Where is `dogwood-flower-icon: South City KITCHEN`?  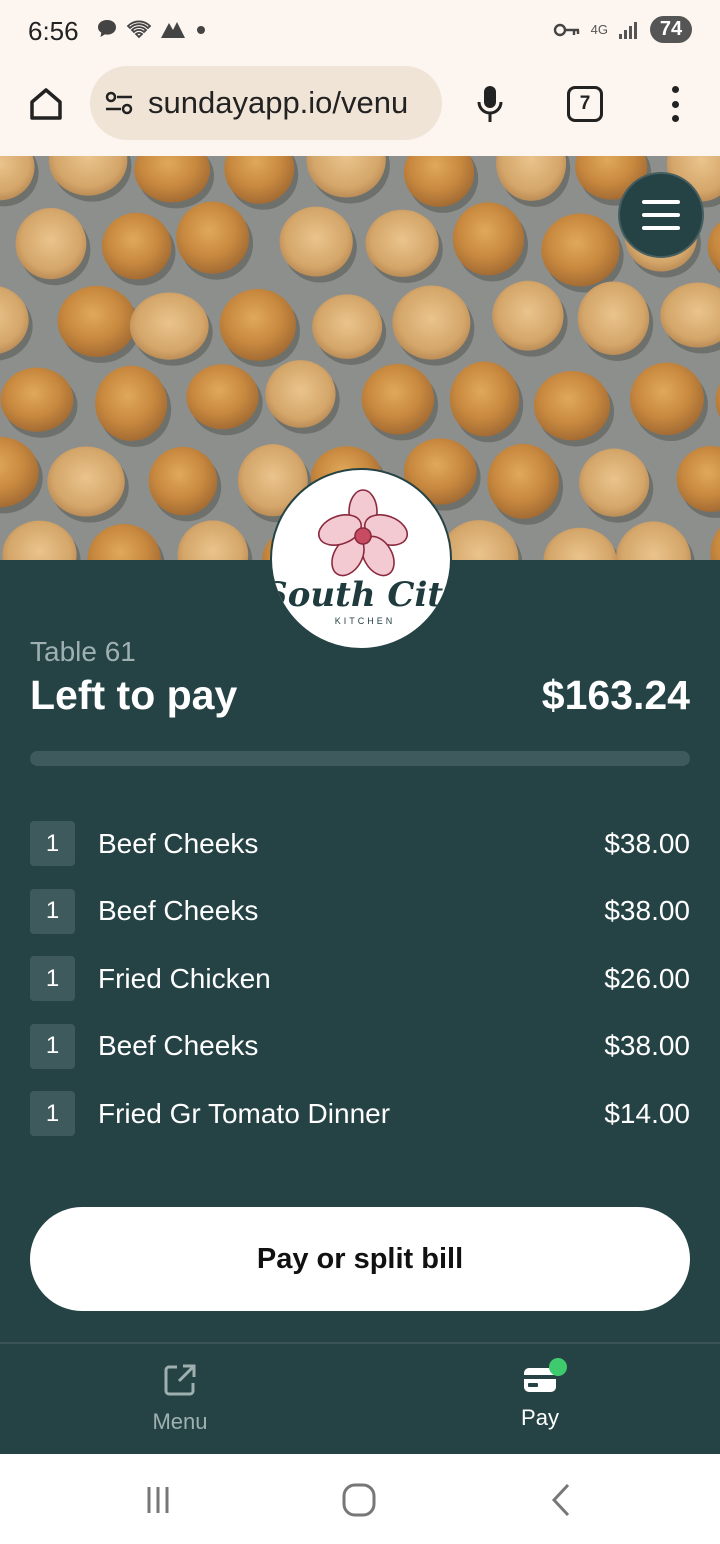 dogwood-flower-icon: South City KITCHEN is located at coordinates (362, 557).